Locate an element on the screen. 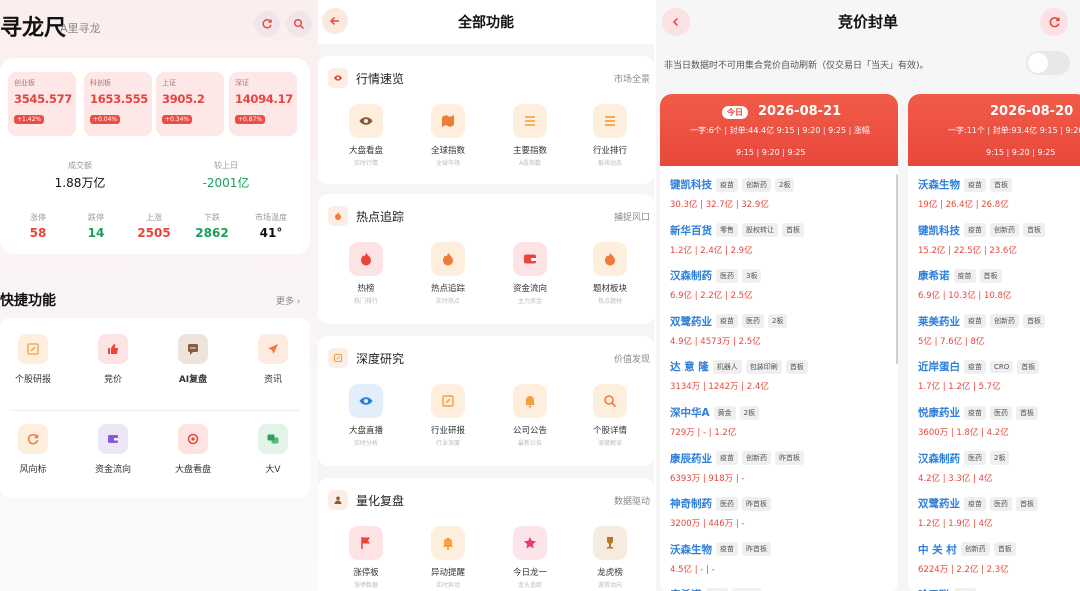 The image size is (1080, 591). stock-name: 新华百货 is located at coordinates (691, 230).